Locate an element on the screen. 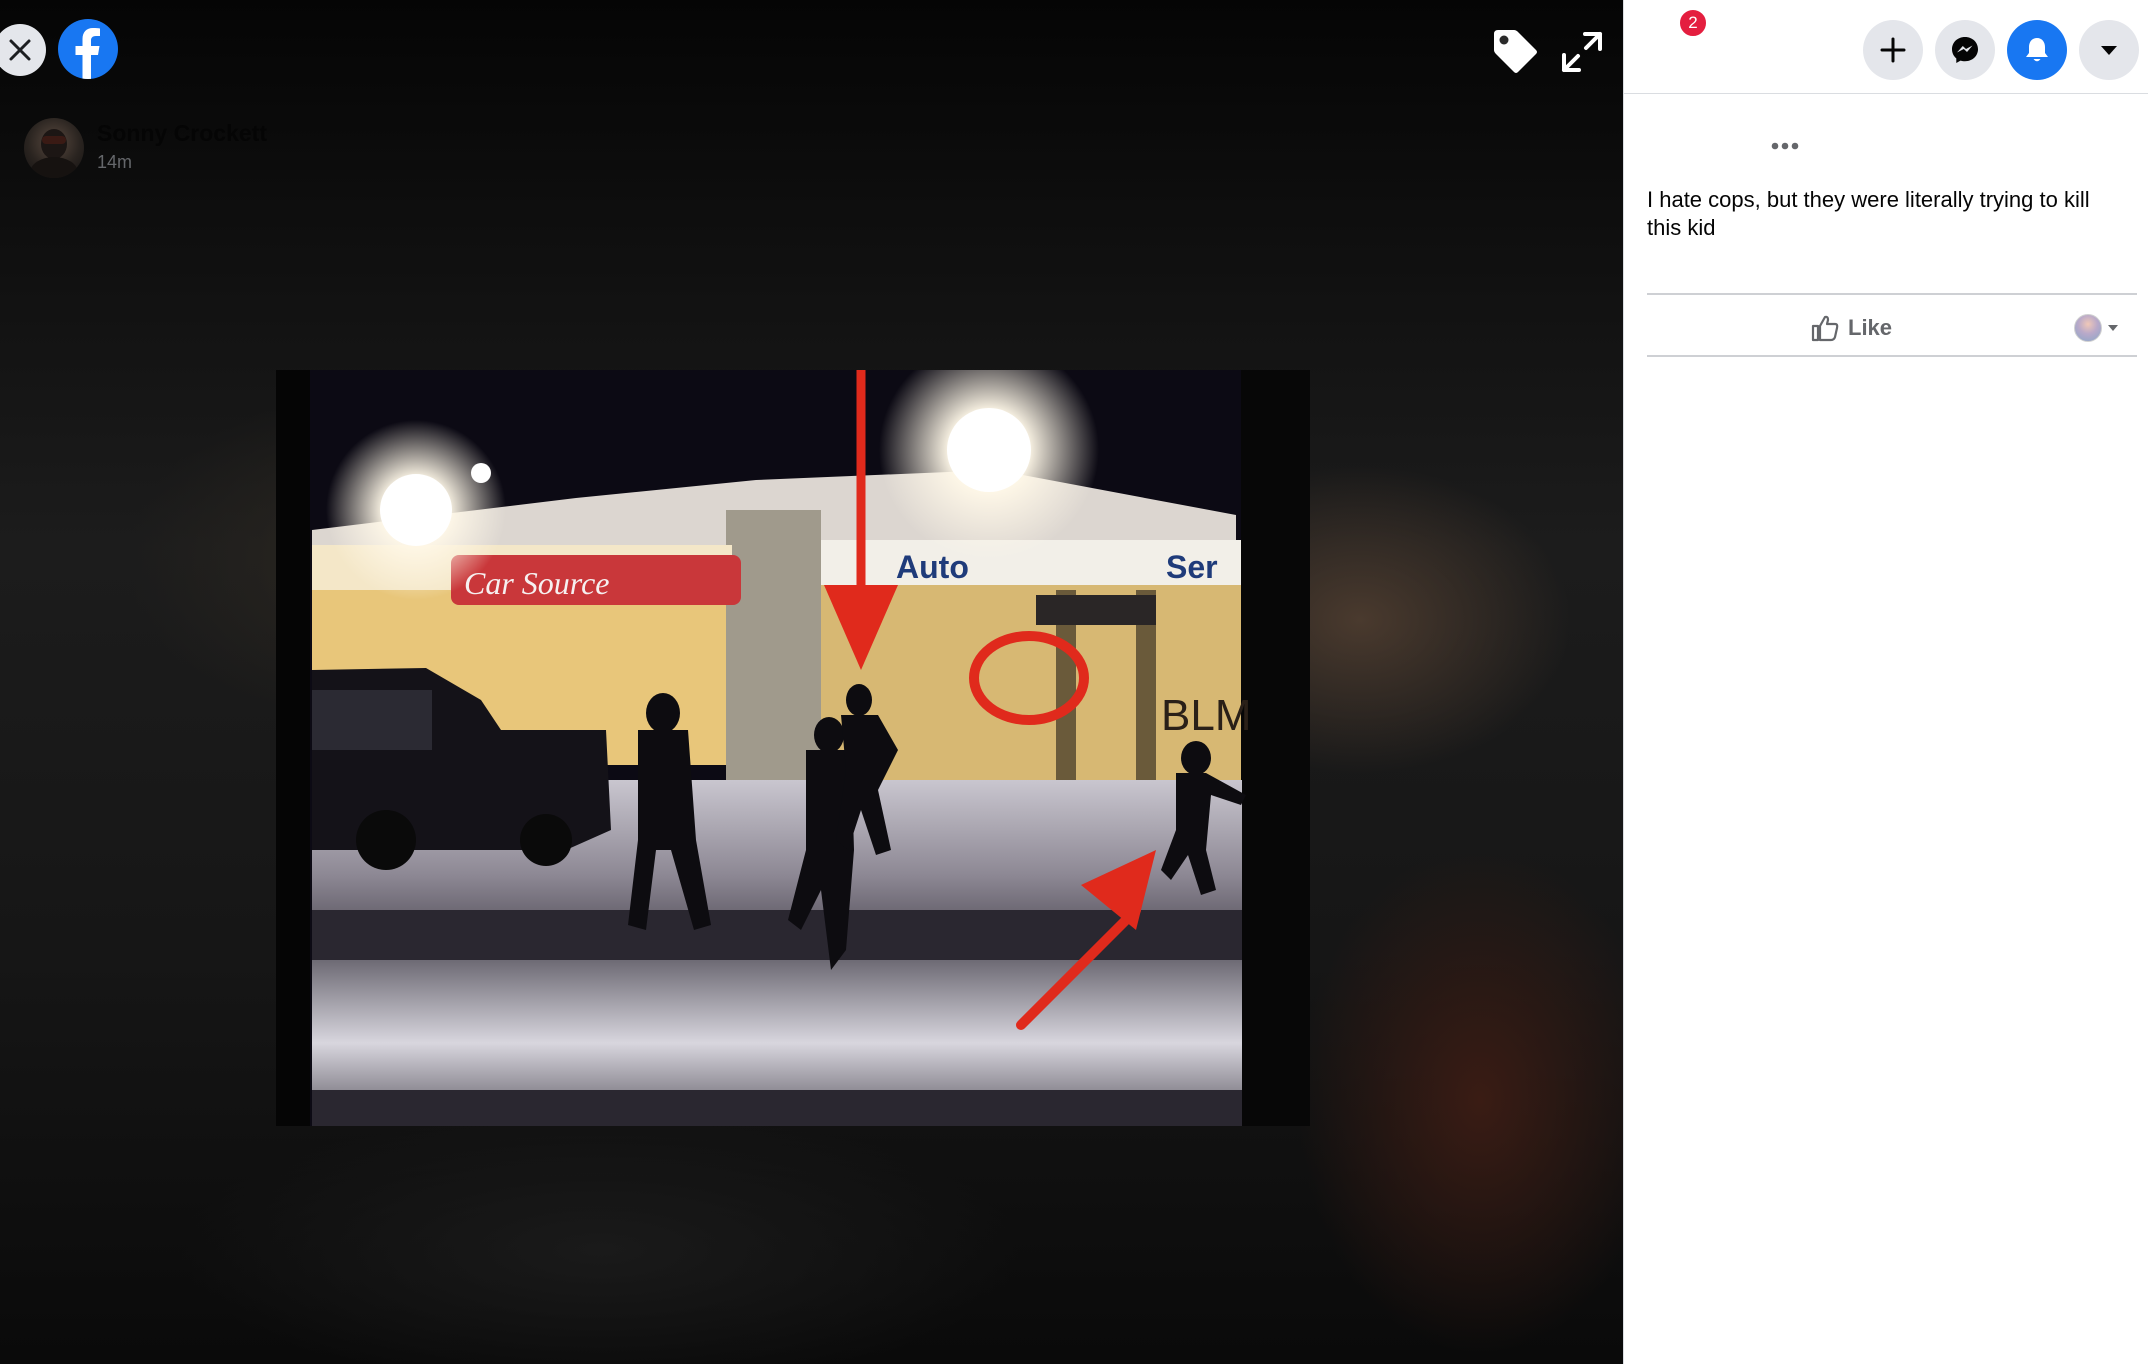 The height and width of the screenshot is (1364, 2148). messenger-button is located at coordinates (1965, 50).